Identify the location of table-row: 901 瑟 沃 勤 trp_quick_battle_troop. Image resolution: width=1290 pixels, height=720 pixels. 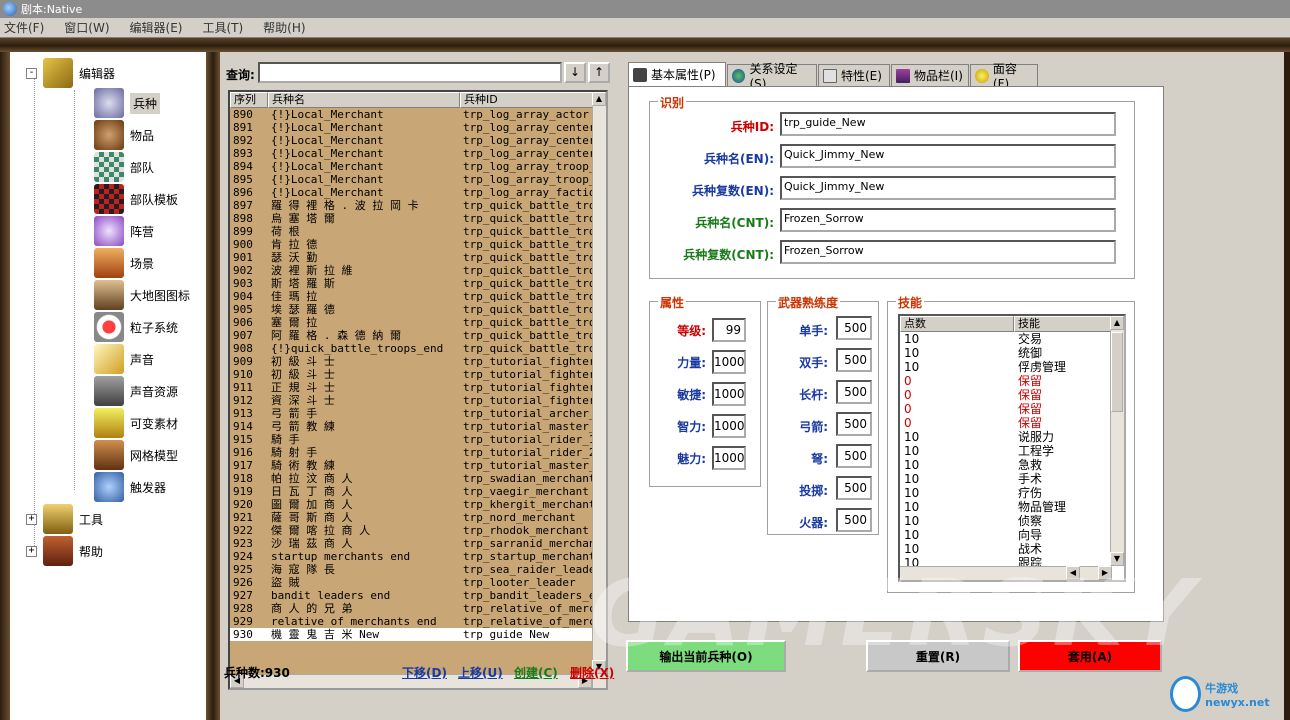
(412, 257).